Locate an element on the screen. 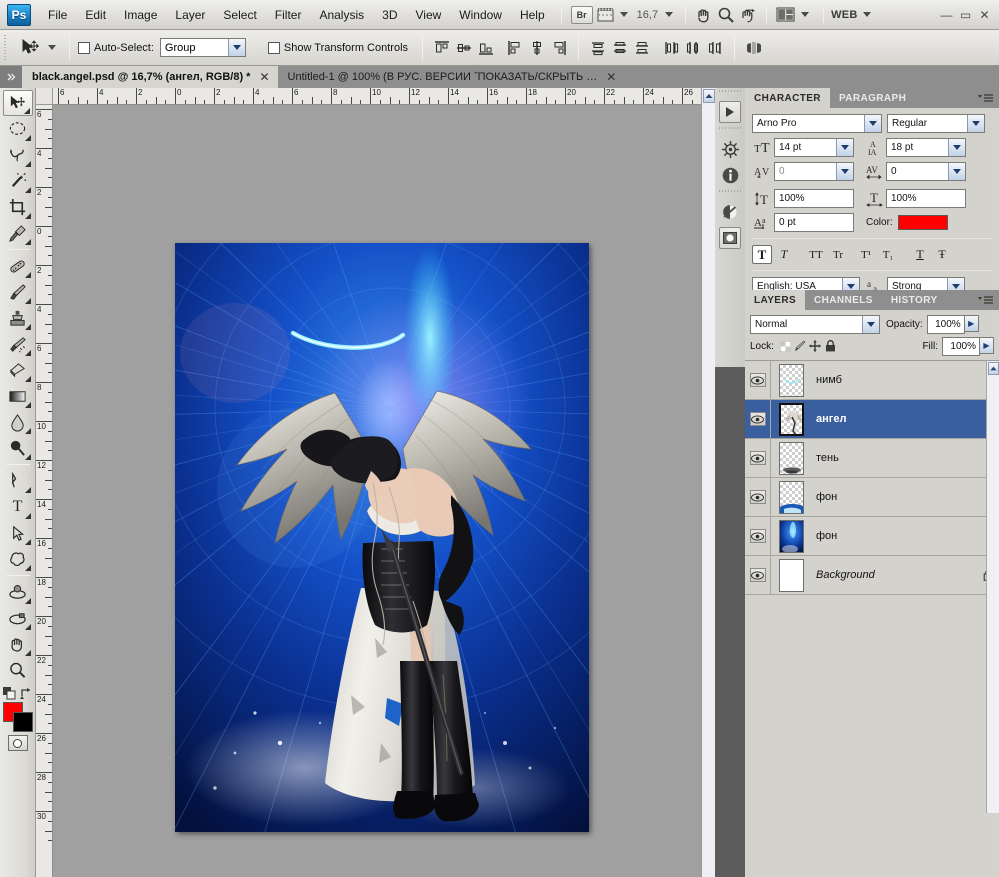 The image size is (999, 877). align-right-edges-button is located at coordinates (559, 48).